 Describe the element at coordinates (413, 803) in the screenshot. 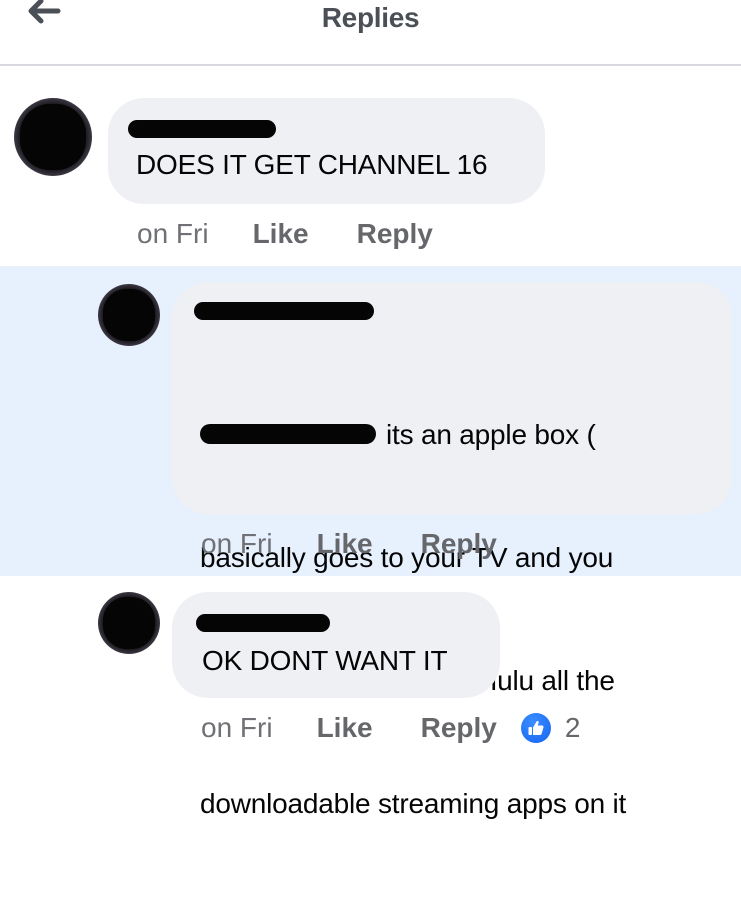

I see `comment-text-line: downloadable streaming apps on it` at that location.